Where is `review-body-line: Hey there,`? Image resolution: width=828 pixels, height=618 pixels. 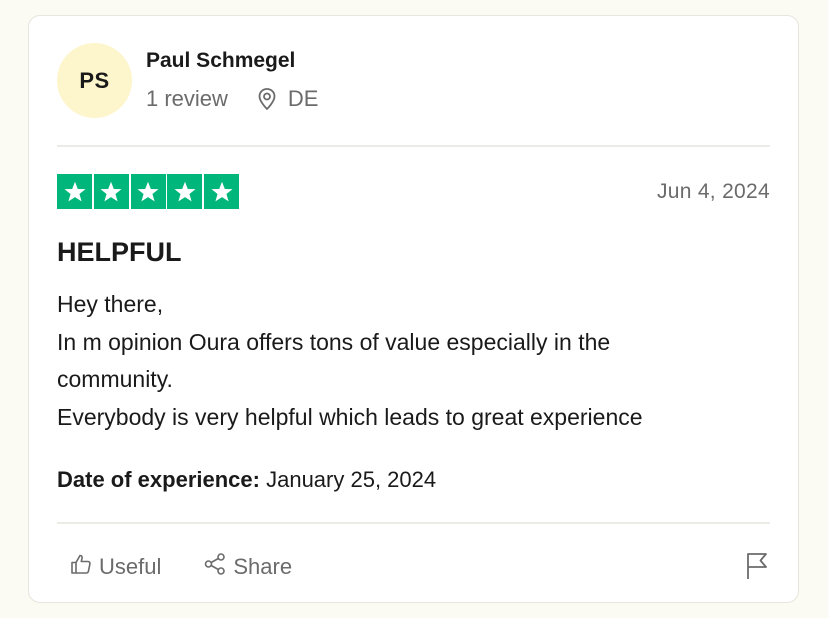
review-body-line: Hey there, is located at coordinates (110, 304).